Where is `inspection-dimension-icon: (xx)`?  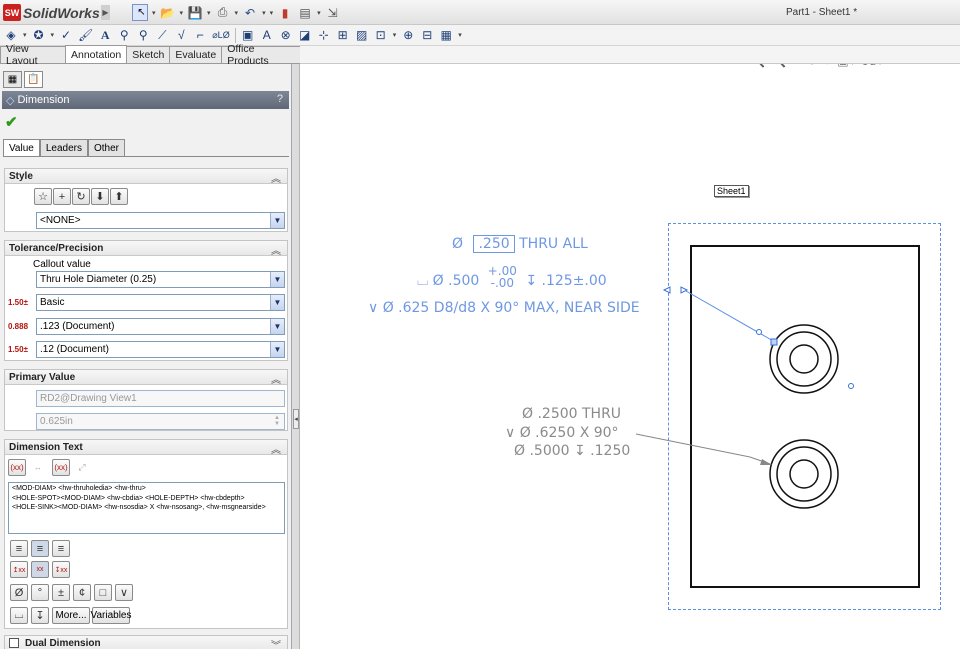 inspection-dimension-icon: (xx) is located at coordinates (61, 467).